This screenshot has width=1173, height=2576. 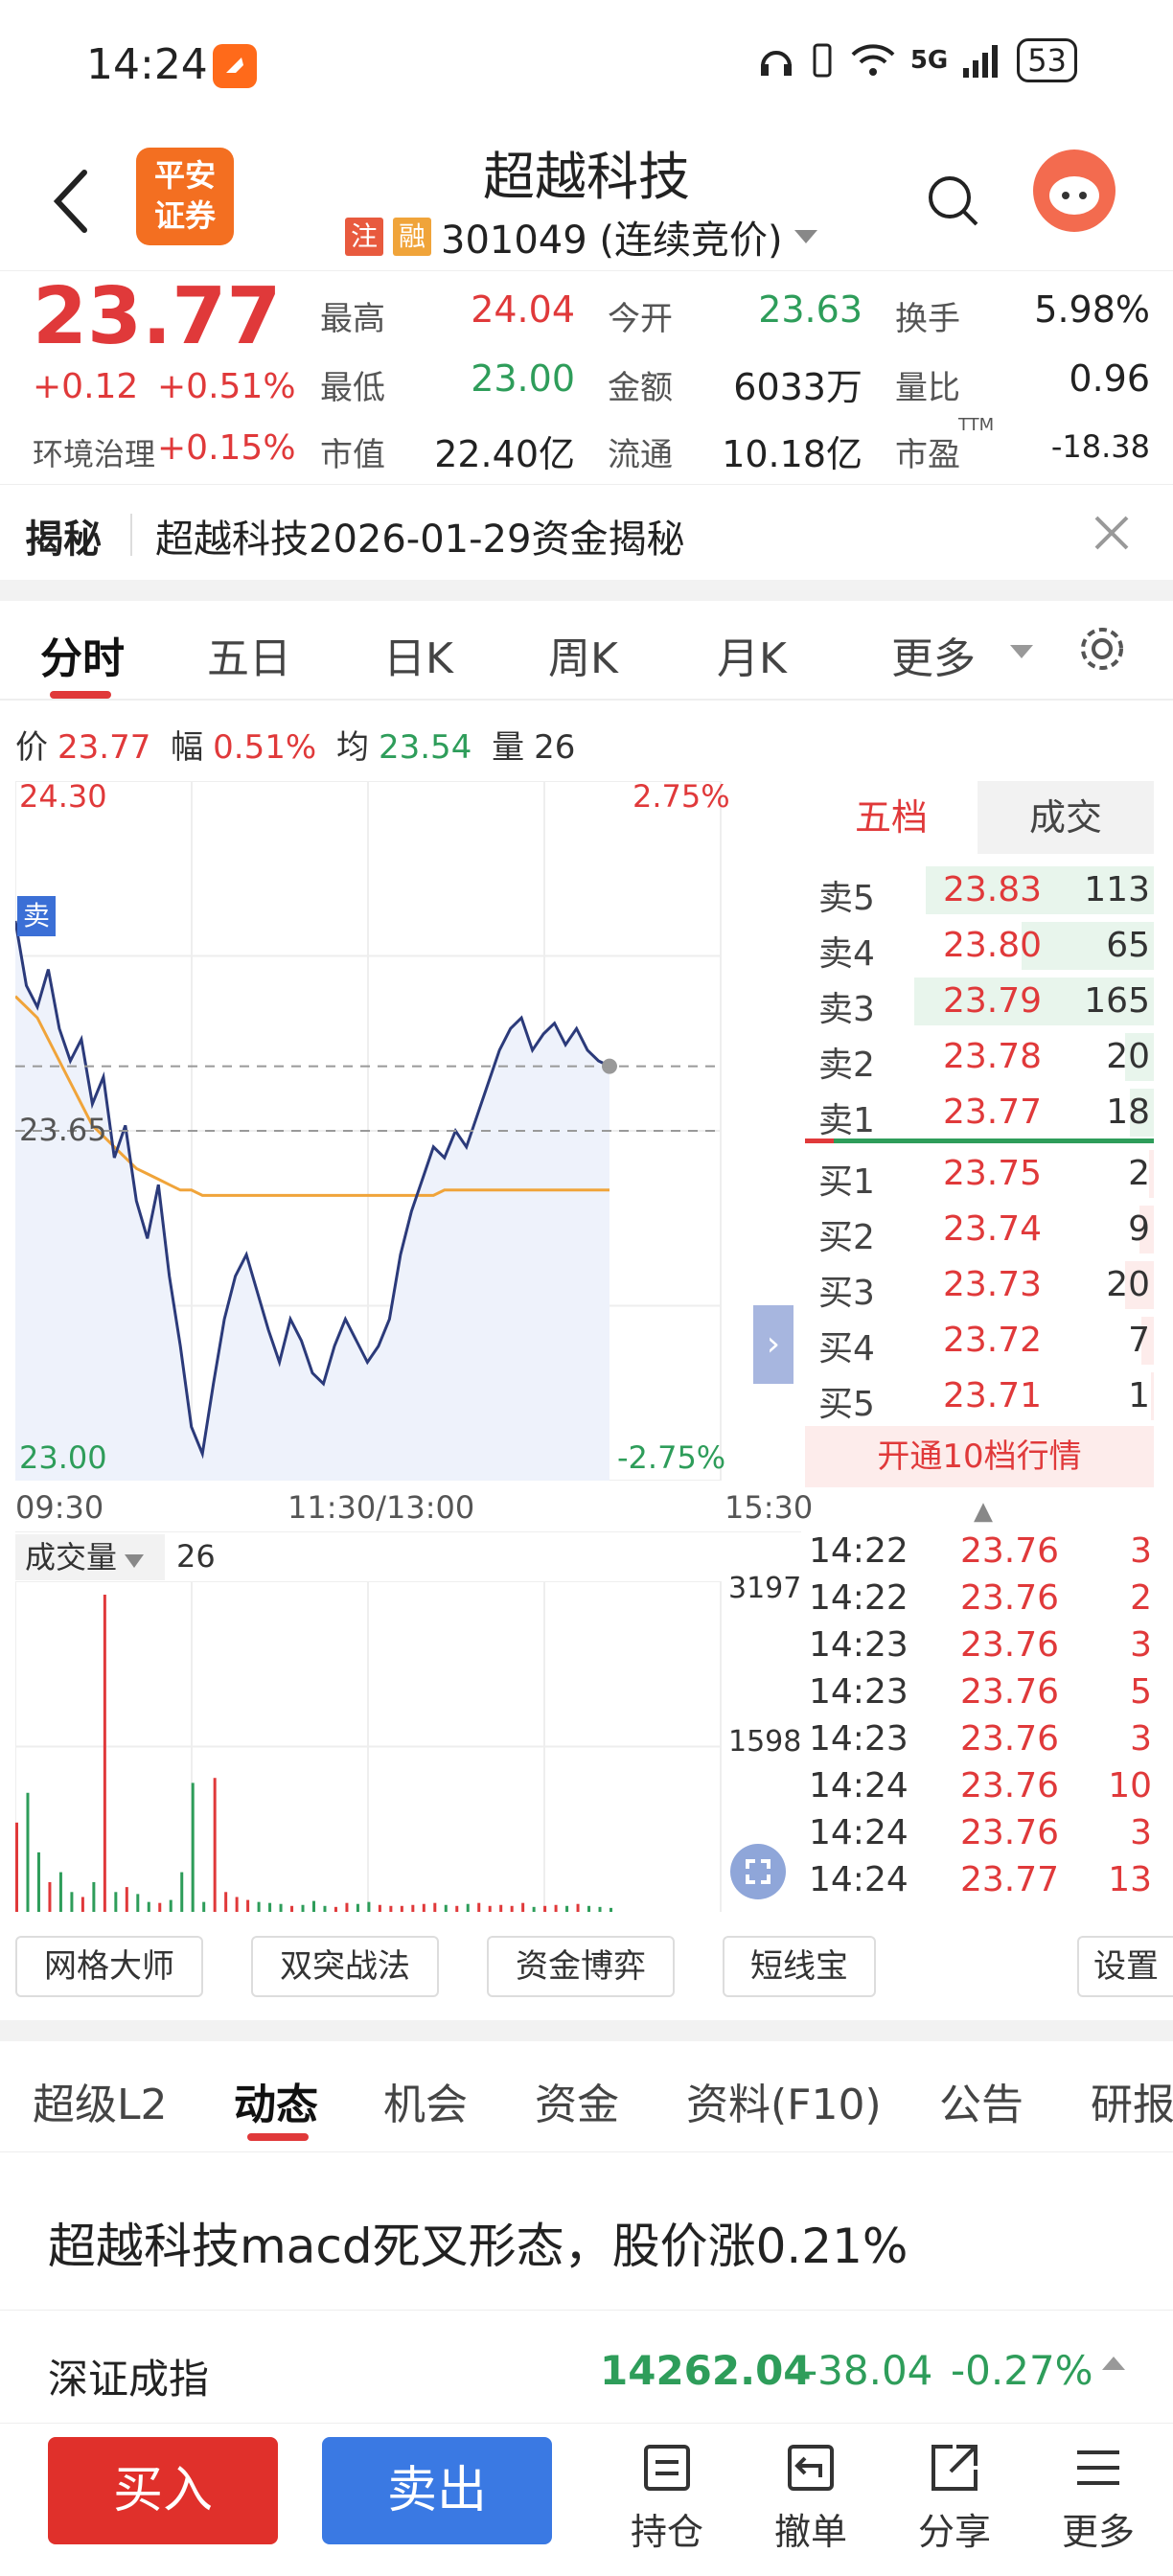 What do you see at coordinates (868, 2370) in the screenshot?
I see `index-change: -38.04` at bounding box center [868, 2370].